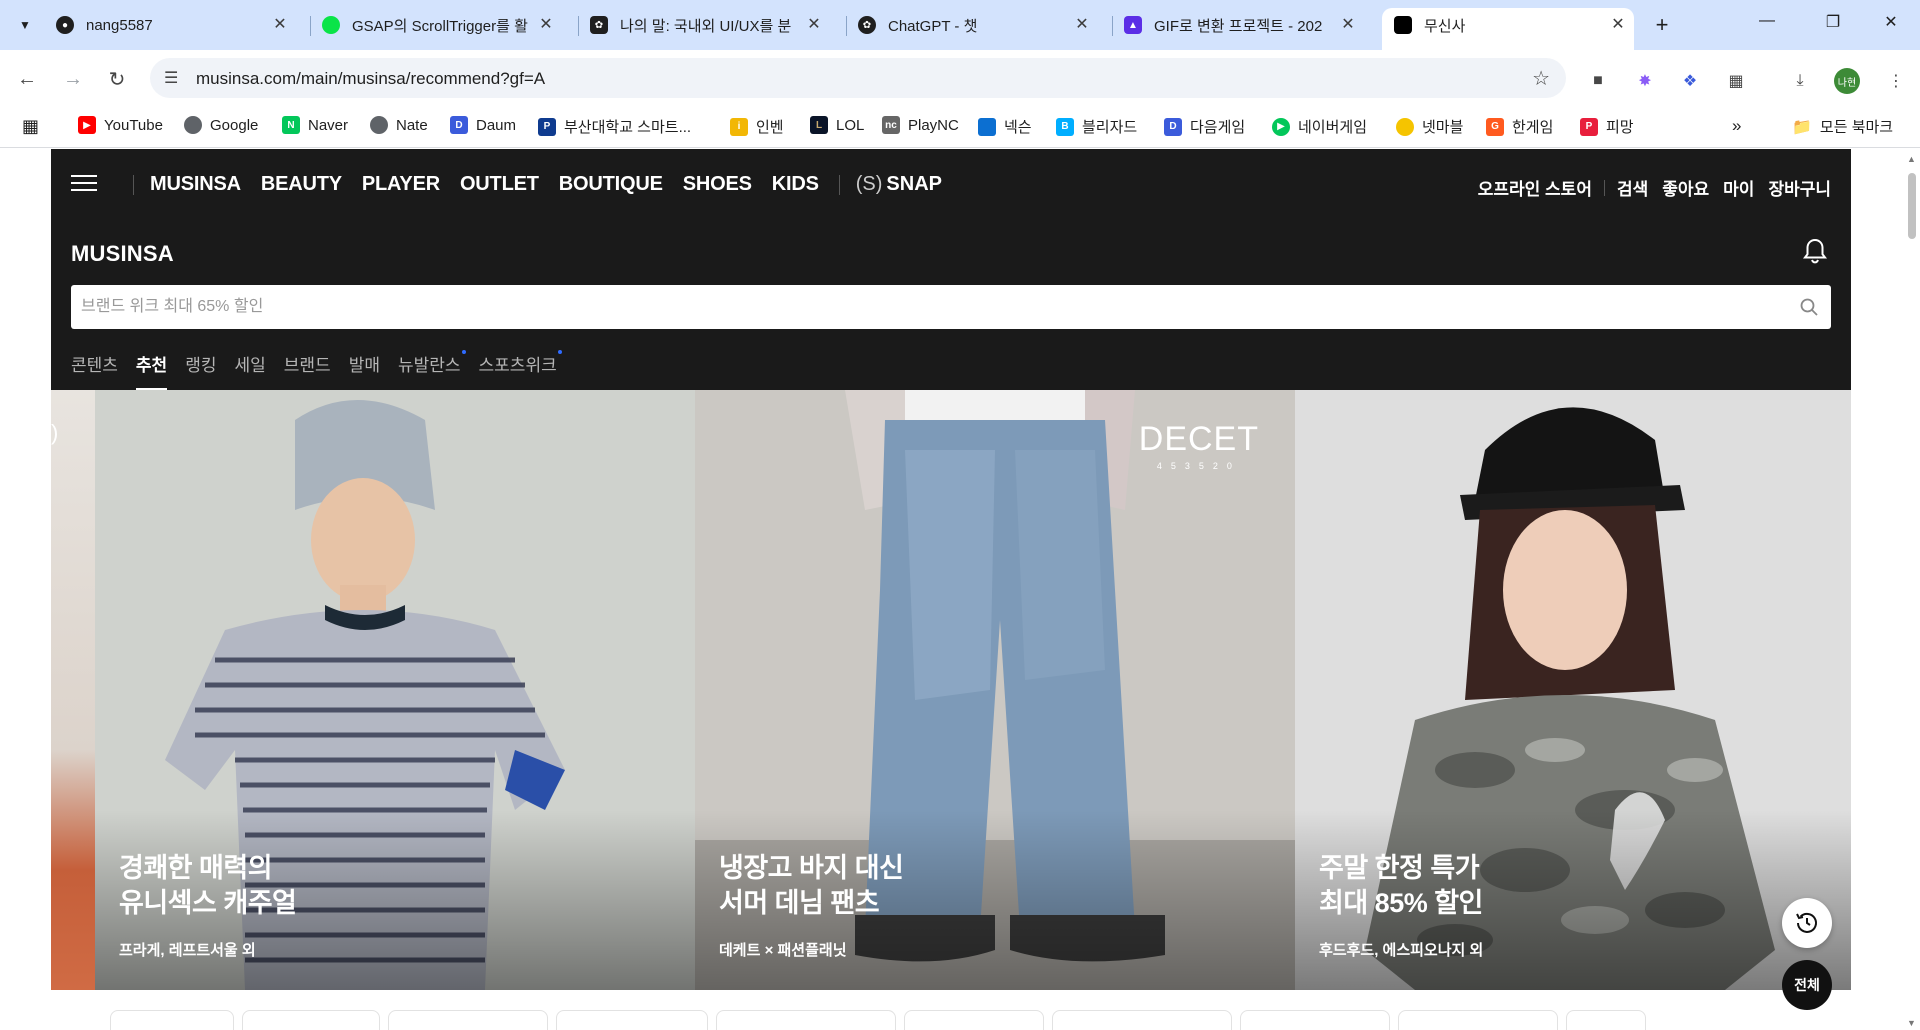  What do you see at coordinates (30, 126) in the screenshot?
I see `apps-grid-icon: ▦` at bounding box center [30, 126].